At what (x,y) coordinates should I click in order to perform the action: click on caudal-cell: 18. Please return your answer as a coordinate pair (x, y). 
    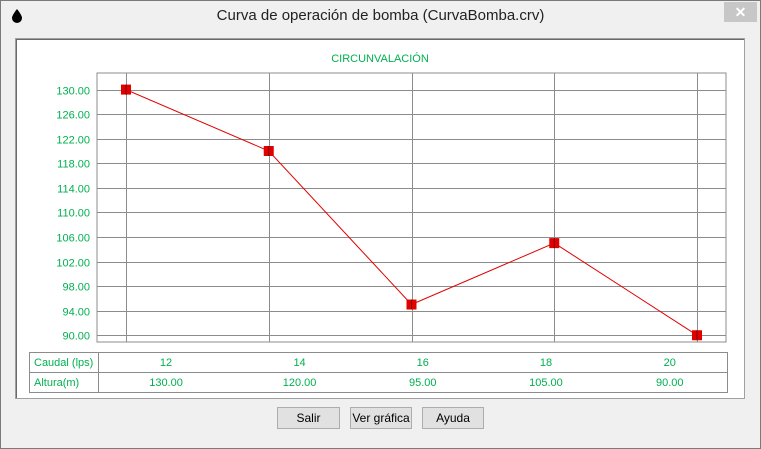
    Looking at the image, I should click on (546, 362).